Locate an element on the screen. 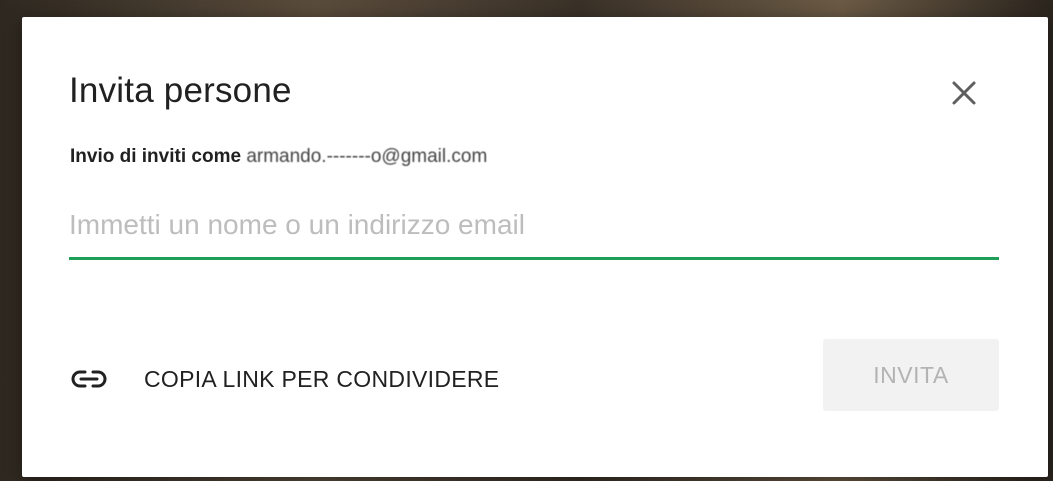 The image size is (1053, 481). close-button is located at coordinates (964, 93).